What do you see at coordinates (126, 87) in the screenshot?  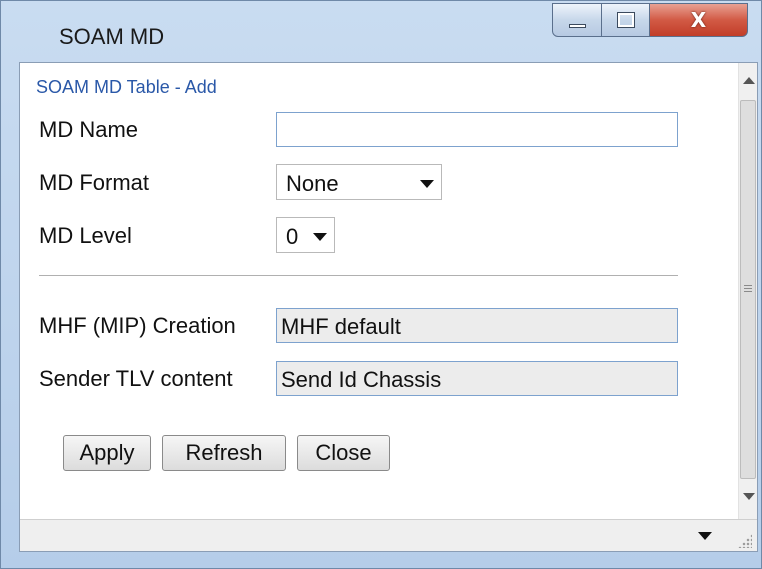 I see `section-title: SOAM MD Table - Add` at bounding box center [126, 87].